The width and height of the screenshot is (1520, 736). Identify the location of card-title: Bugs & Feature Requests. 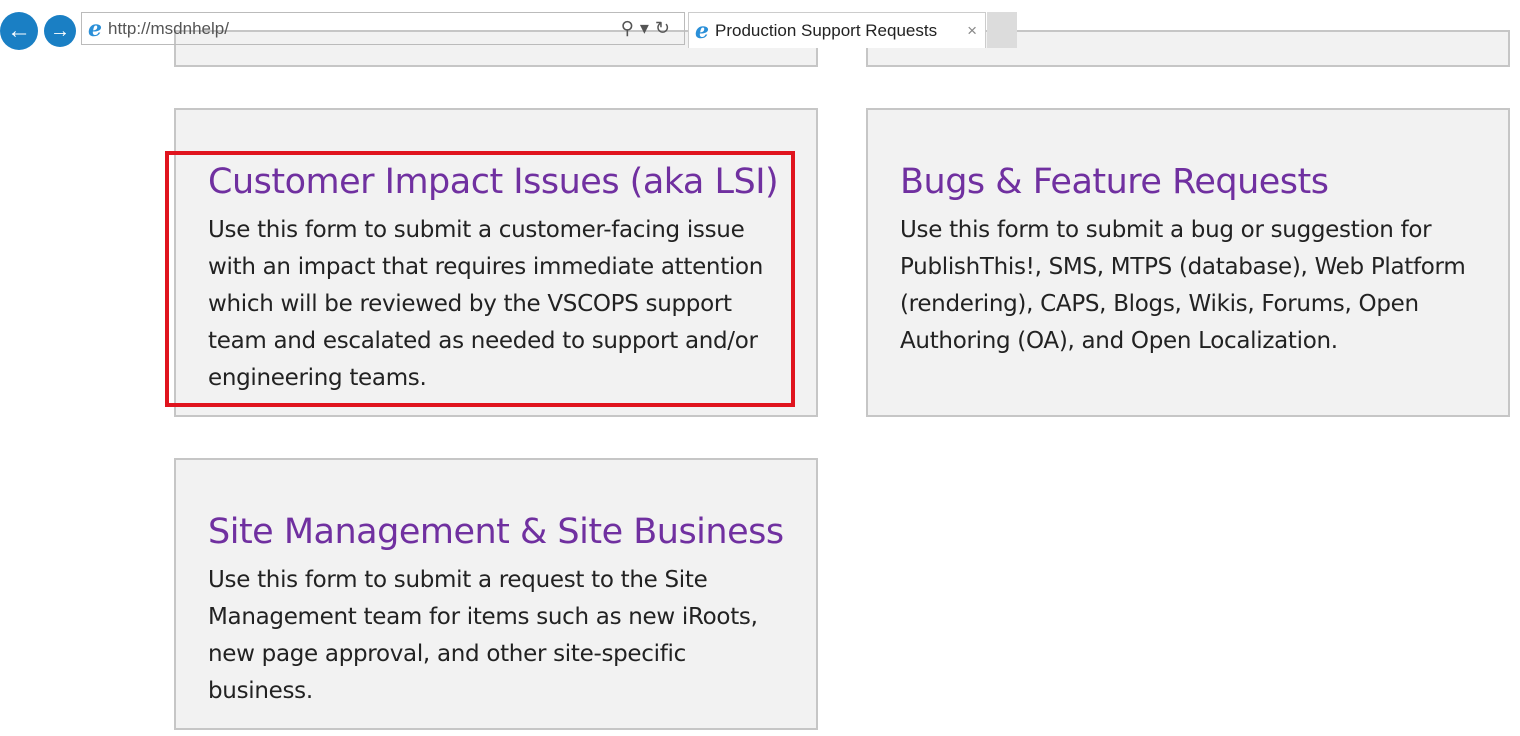
(1189, 182).